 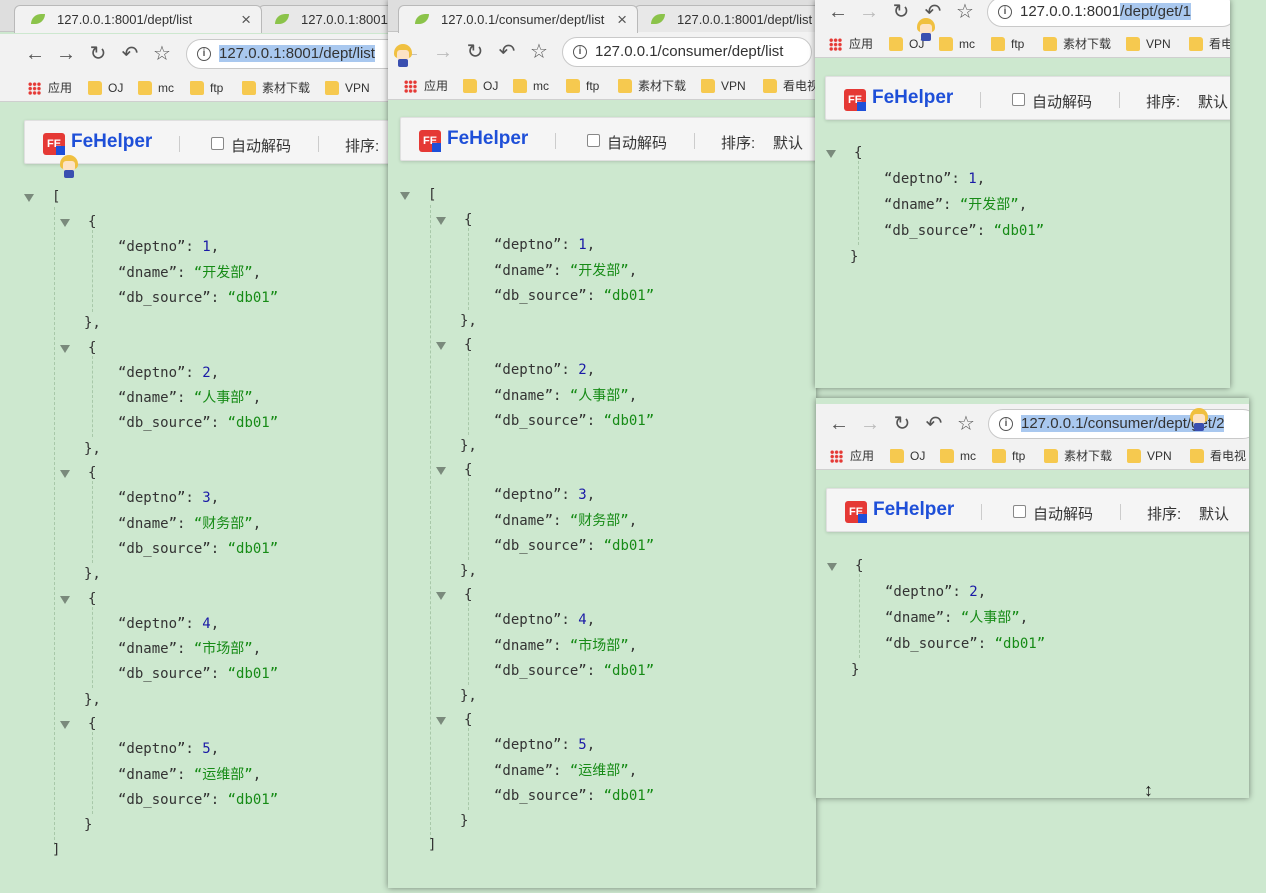 I want to click on value-deptno: 2, so click(x=202, y=372).